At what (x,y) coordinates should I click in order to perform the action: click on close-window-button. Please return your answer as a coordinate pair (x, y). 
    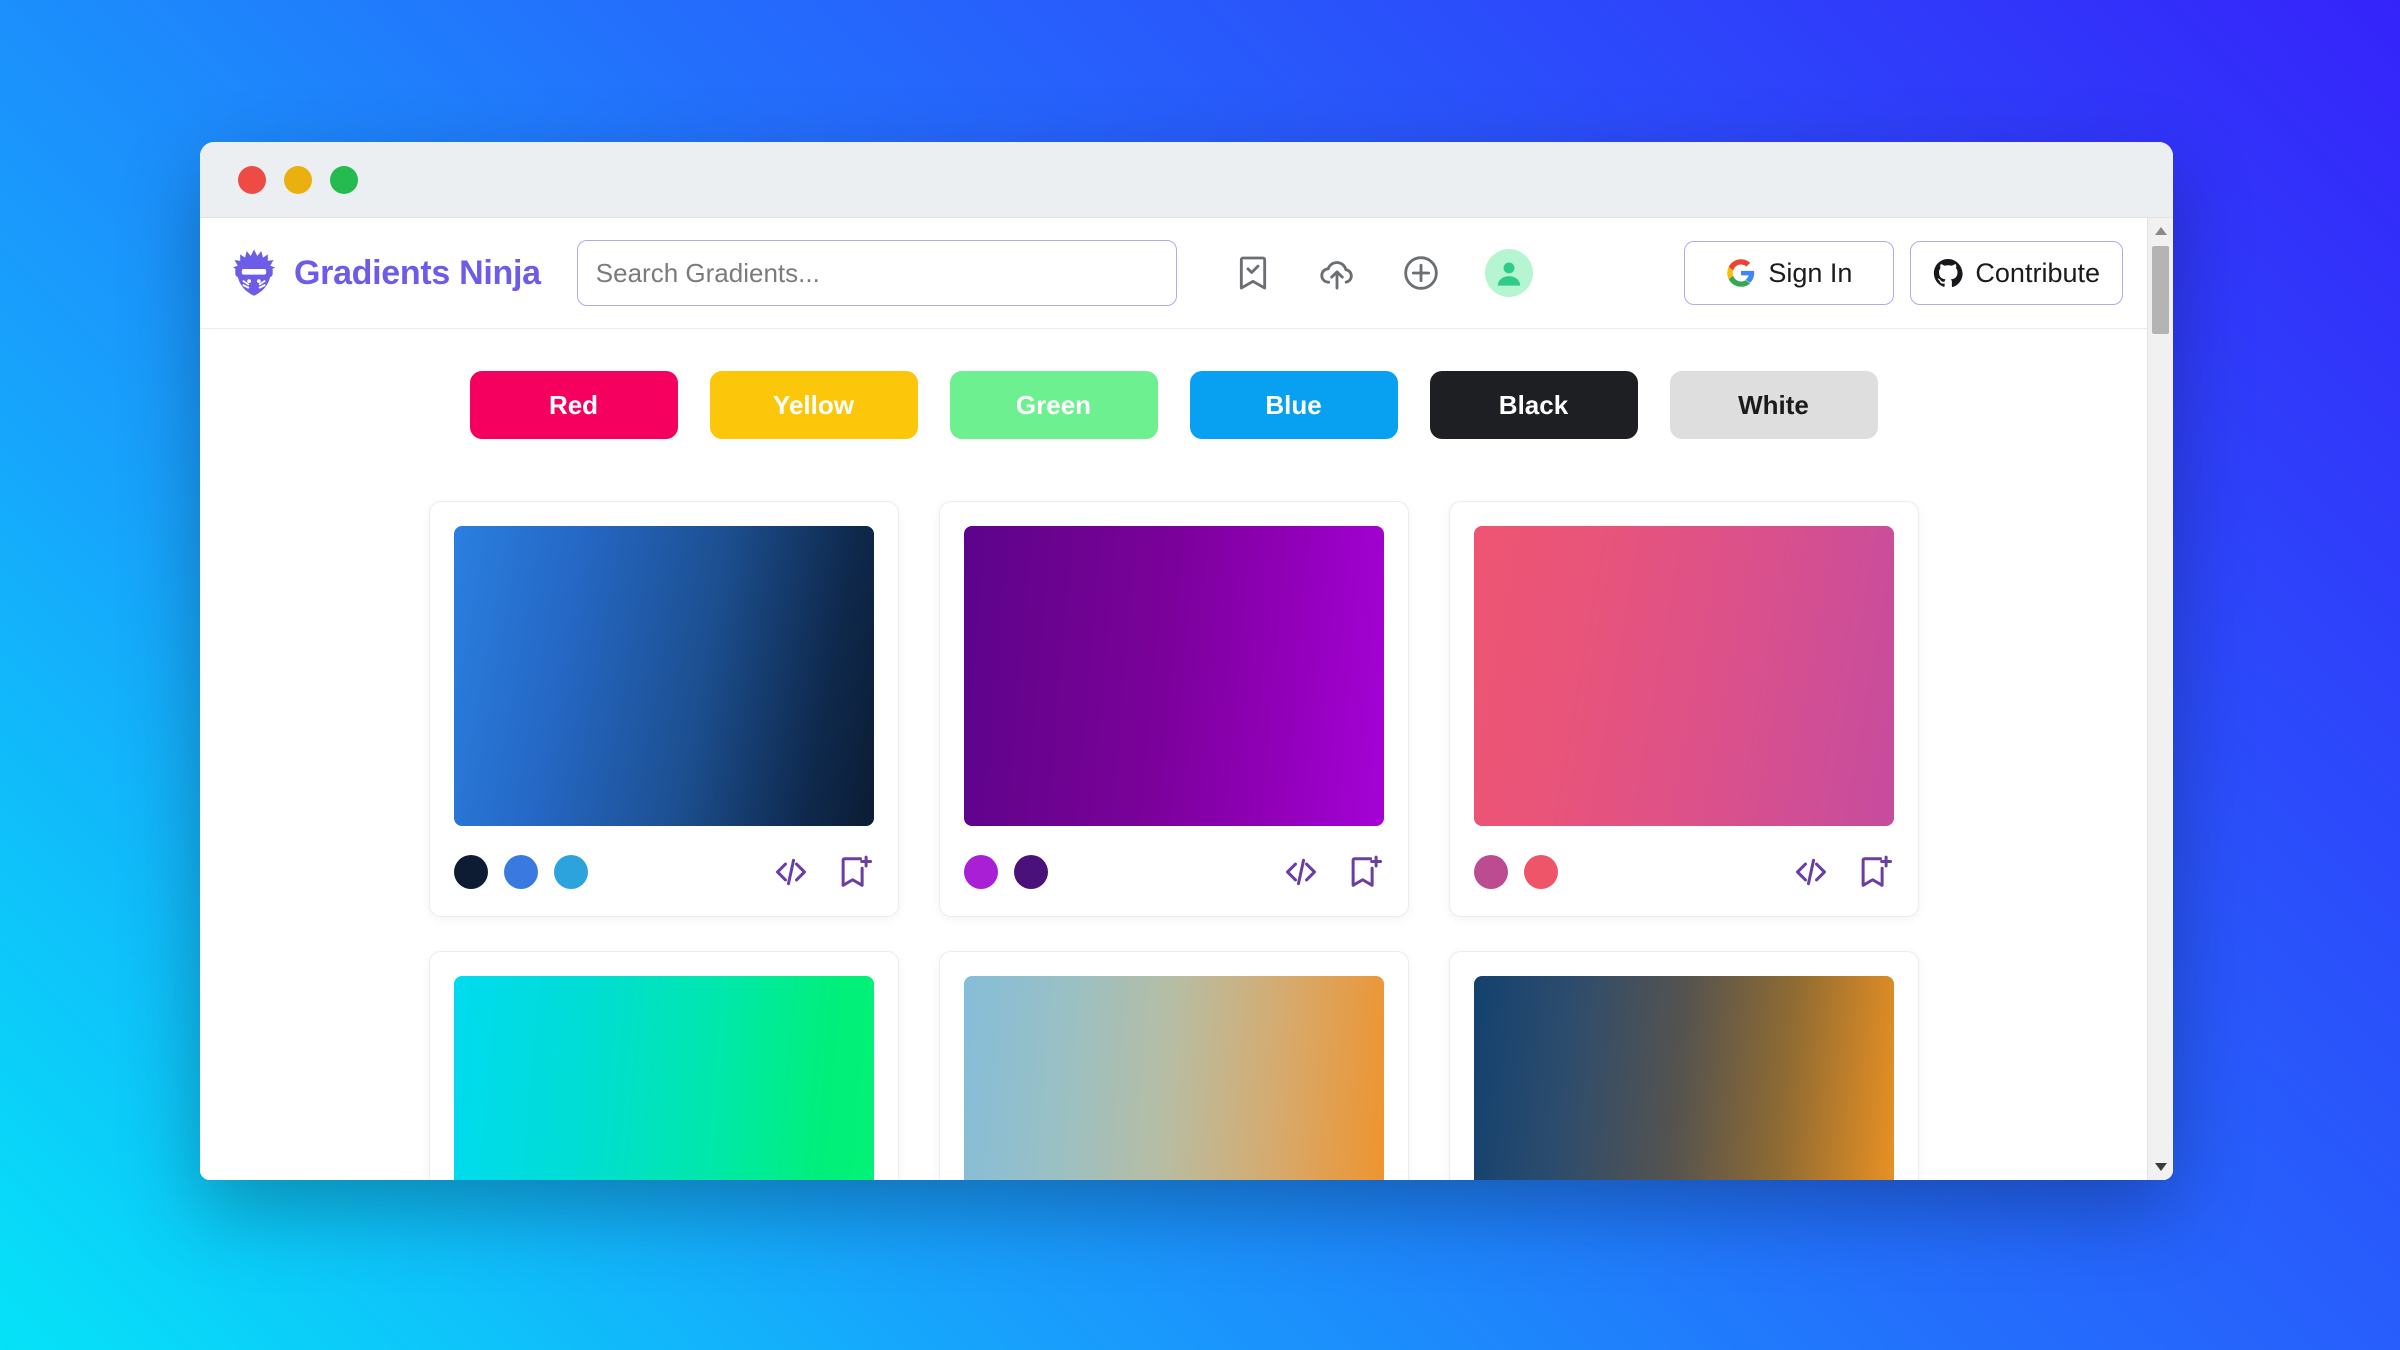
    Looking at the image, I should click on (252, 179).